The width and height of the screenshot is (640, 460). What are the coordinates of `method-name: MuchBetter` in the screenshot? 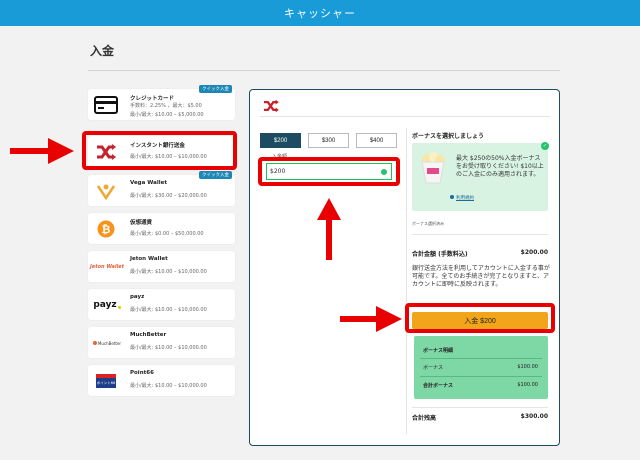 It's located at (148, 335).